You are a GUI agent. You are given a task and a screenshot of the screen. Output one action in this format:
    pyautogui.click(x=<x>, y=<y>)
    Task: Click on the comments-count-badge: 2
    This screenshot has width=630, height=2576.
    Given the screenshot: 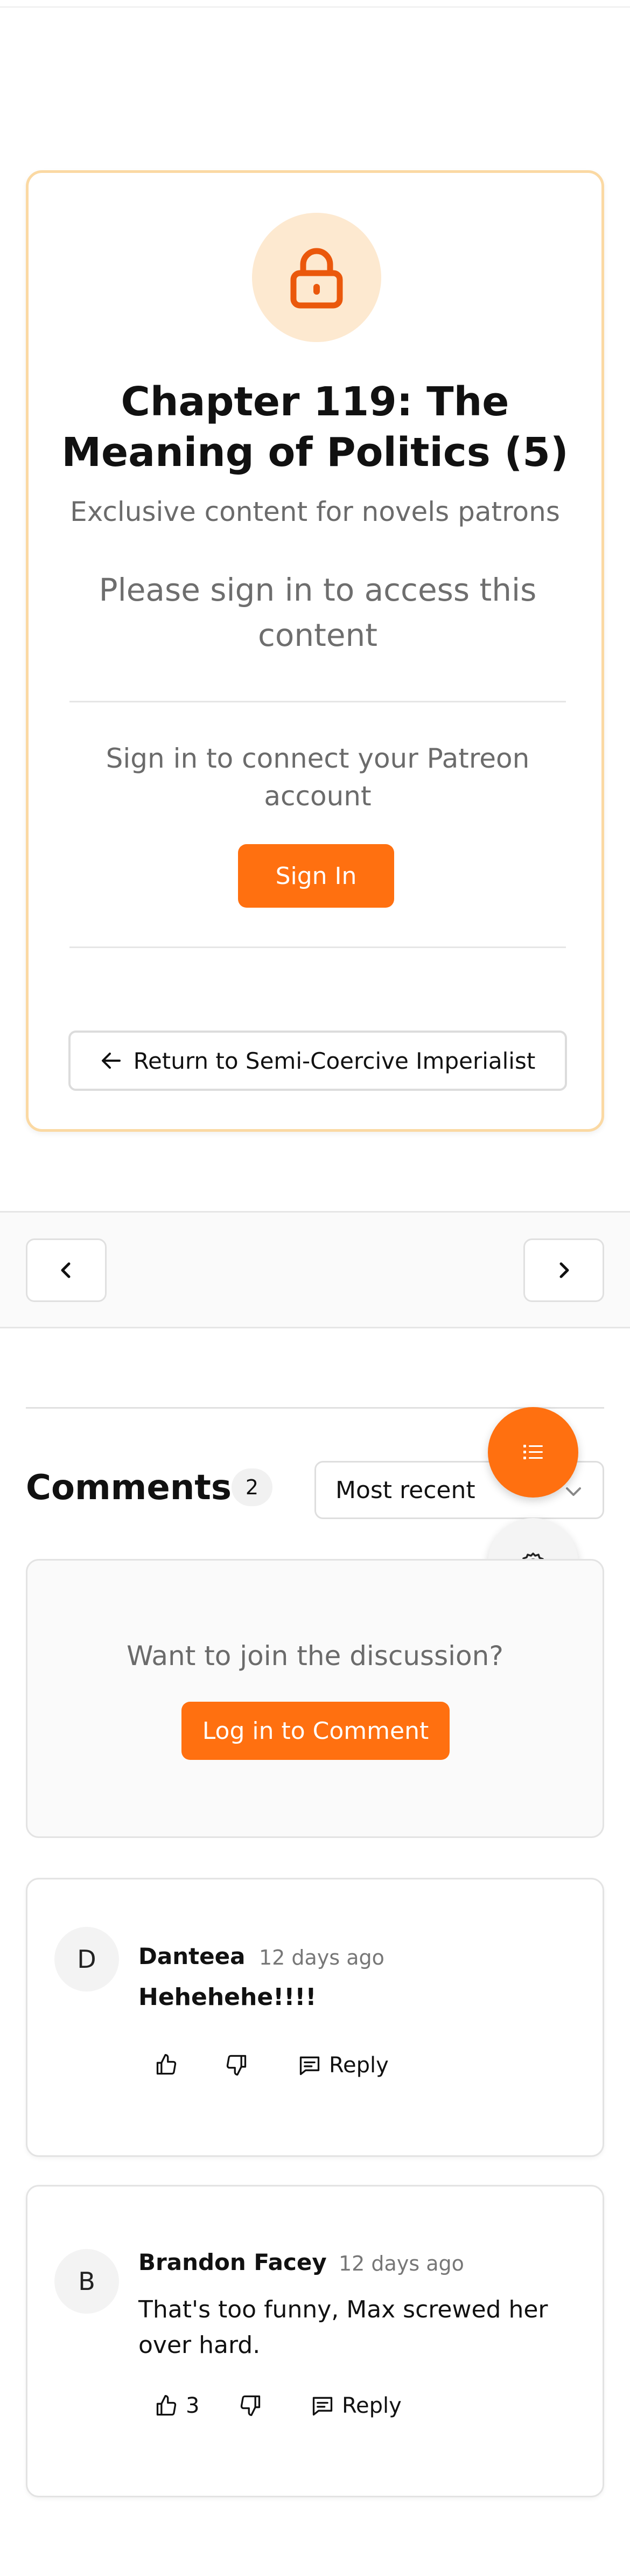 What is the action you would take?
    pyautogui.click(x=252, y=1487)
    